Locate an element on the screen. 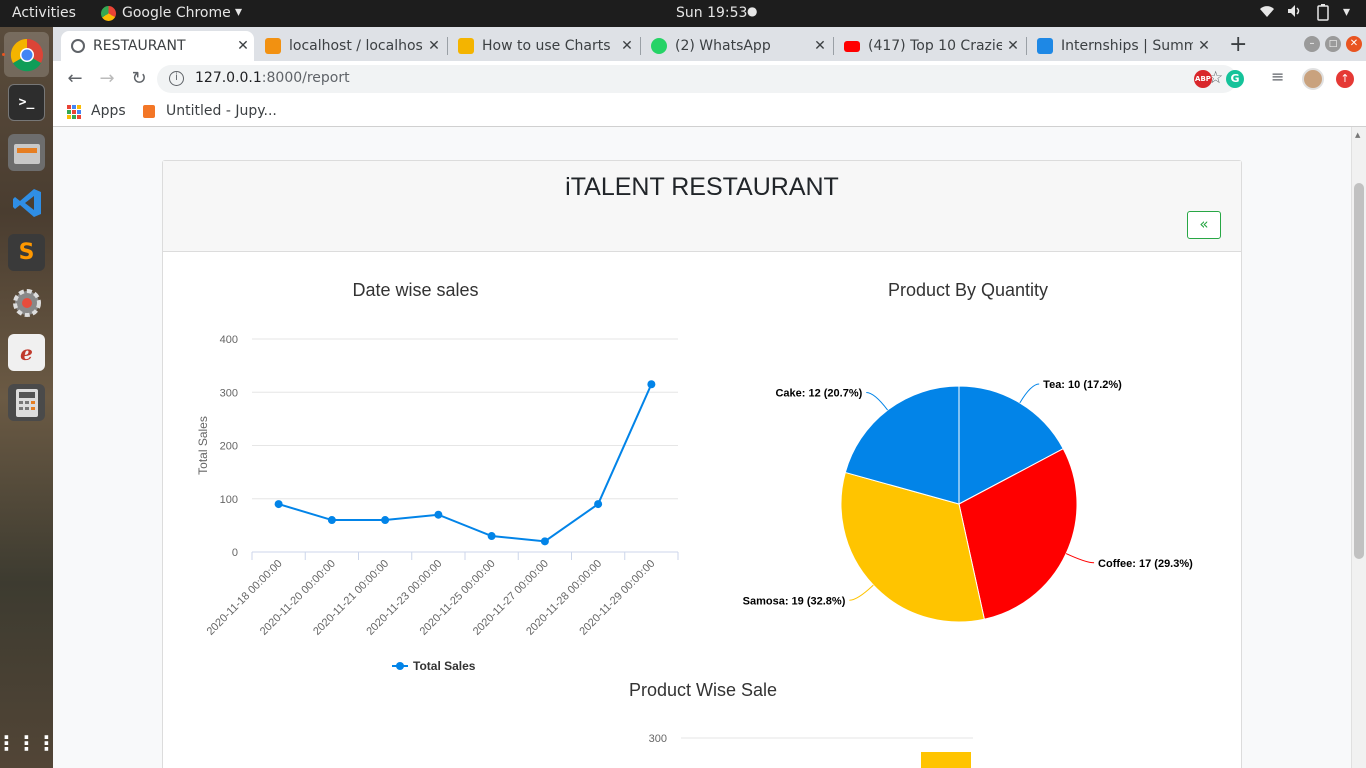  card-header: iTALENT RESTAURANT « is located at coordinates (702, 206).